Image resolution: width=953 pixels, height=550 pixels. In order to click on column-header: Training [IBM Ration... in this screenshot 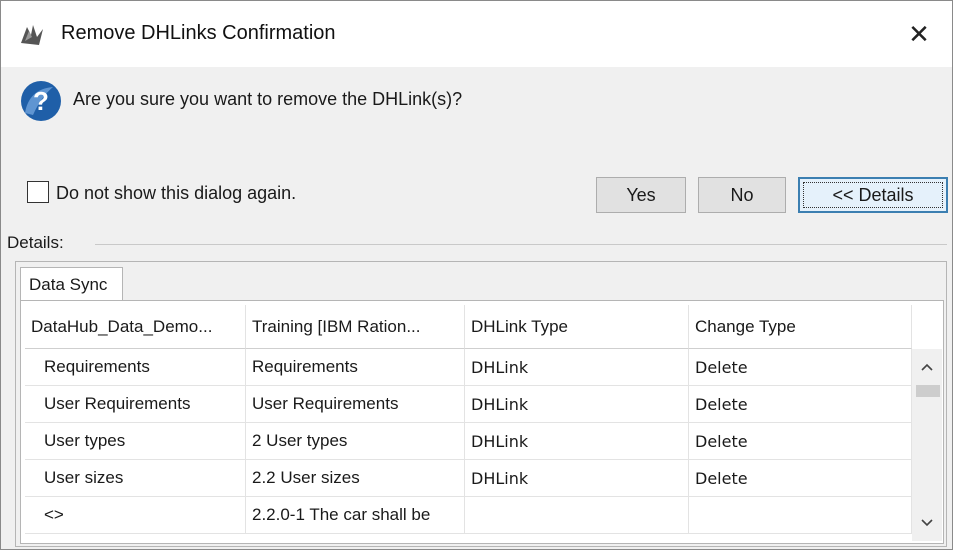, I will do `click(355, 327)`.